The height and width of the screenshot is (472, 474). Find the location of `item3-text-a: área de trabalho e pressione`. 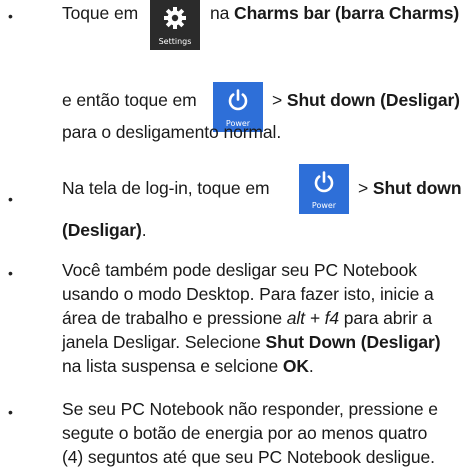

item3-text-a: área de trabalho e pressione is located at coordinates (172, 318).